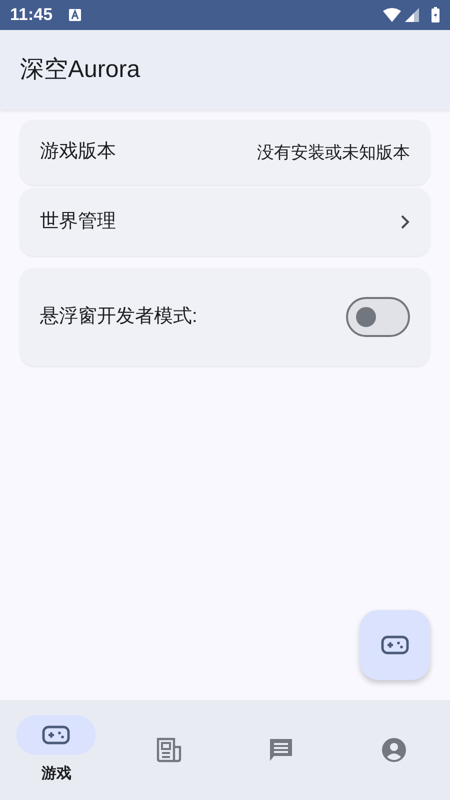  I want to click on status-time: 11:45, so click(31, 15).